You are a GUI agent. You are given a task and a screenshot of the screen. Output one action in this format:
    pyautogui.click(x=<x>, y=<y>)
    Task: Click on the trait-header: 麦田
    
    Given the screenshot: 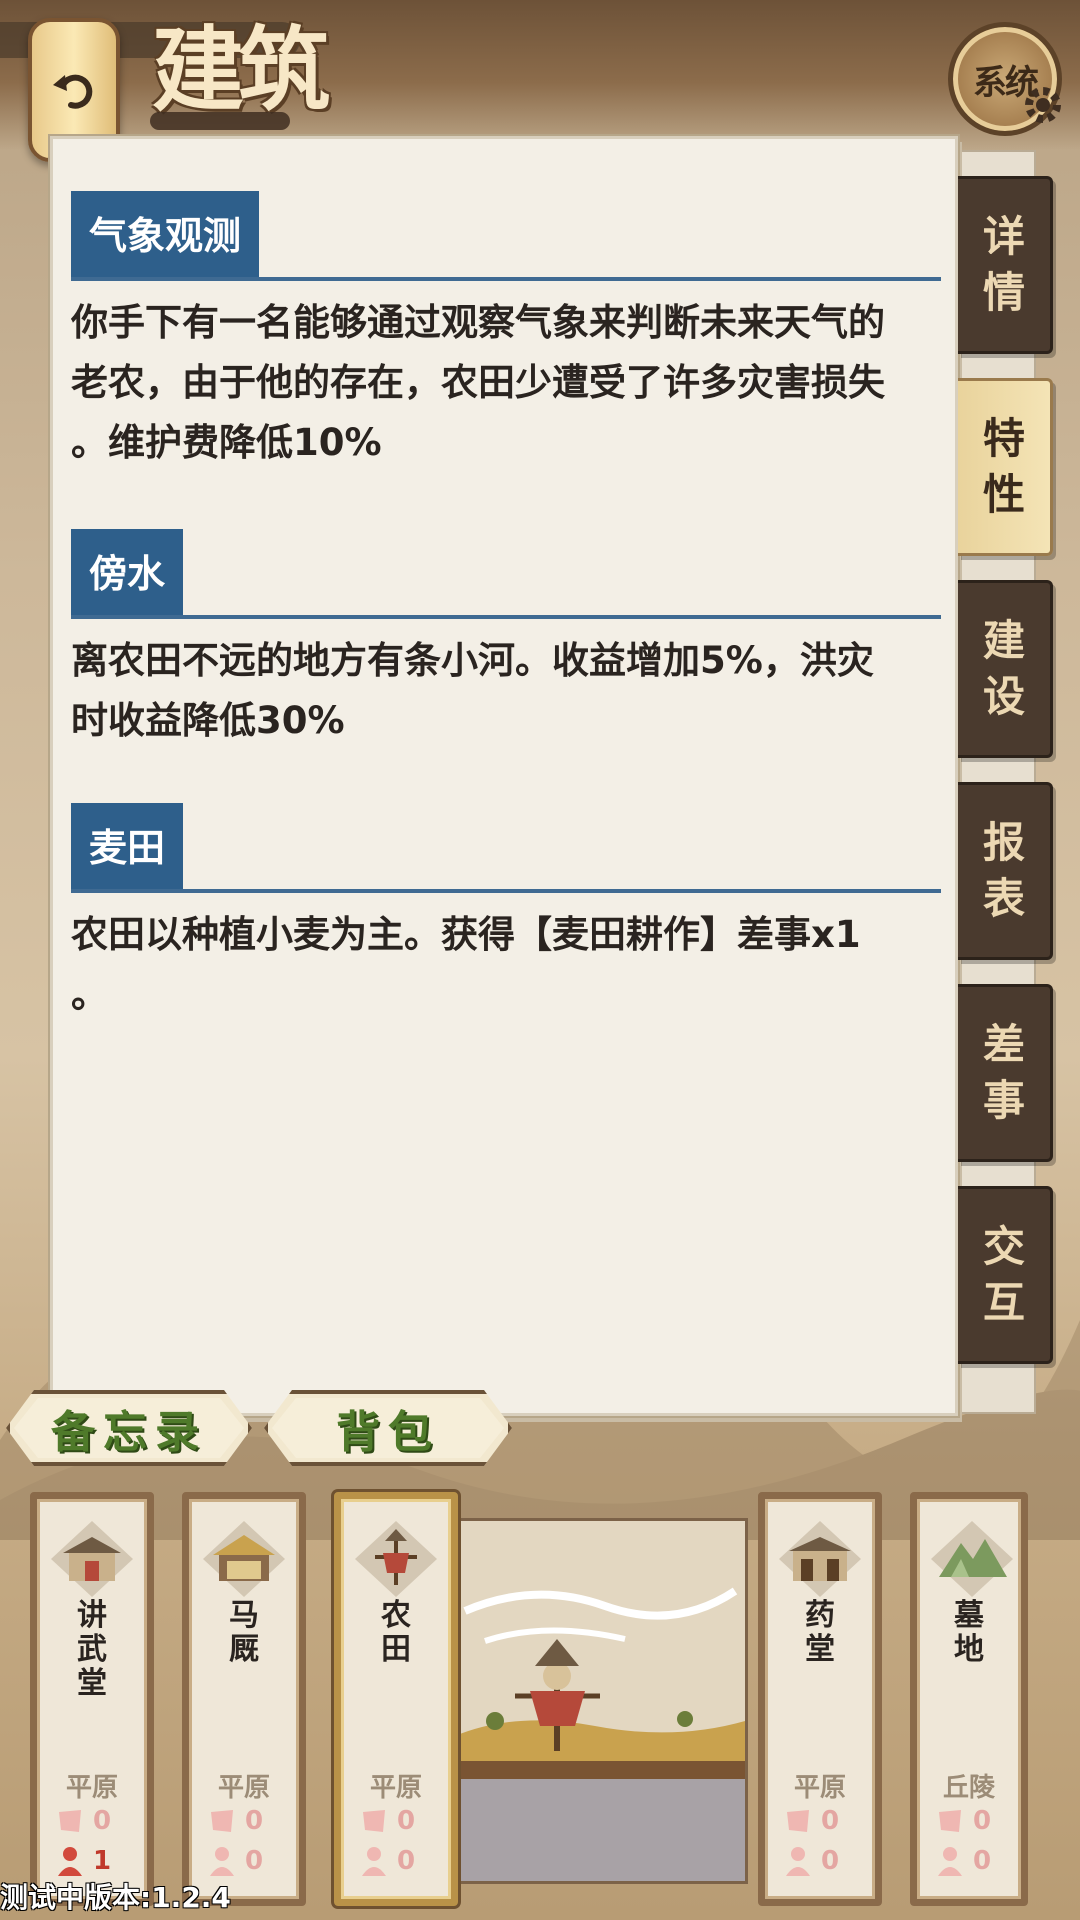 What is the action you would take?
    pyautogui.click(x=506, y=847)
    